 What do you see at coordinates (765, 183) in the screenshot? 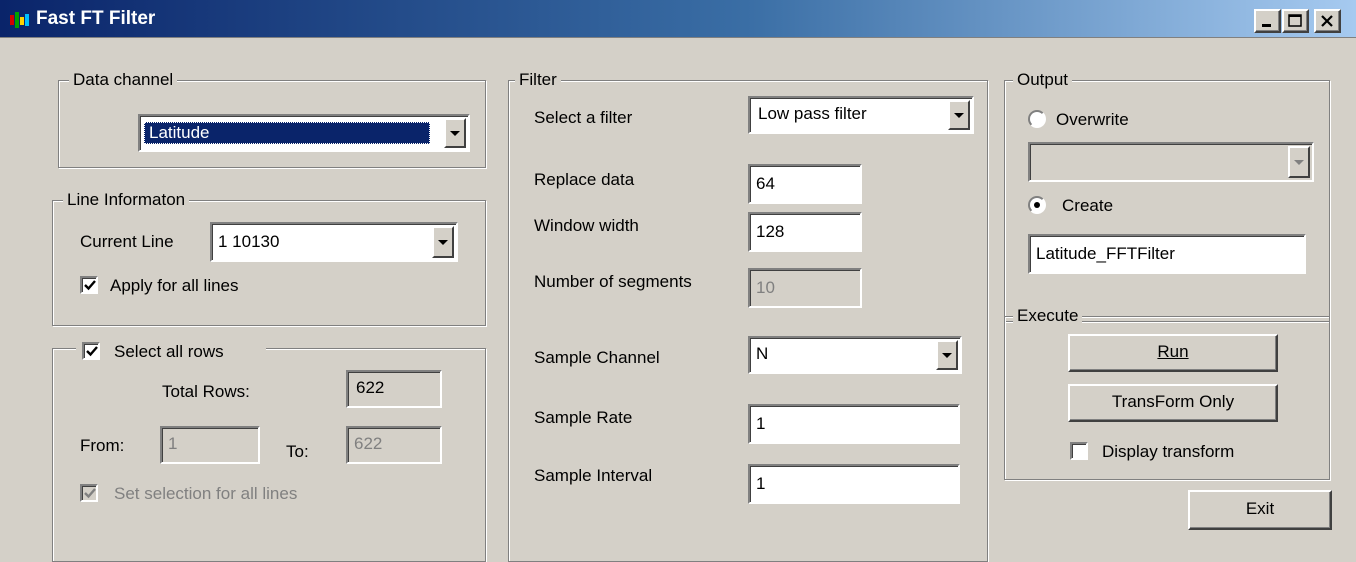
I see `replace-data-value: 64` at bounding box center [765, 183].